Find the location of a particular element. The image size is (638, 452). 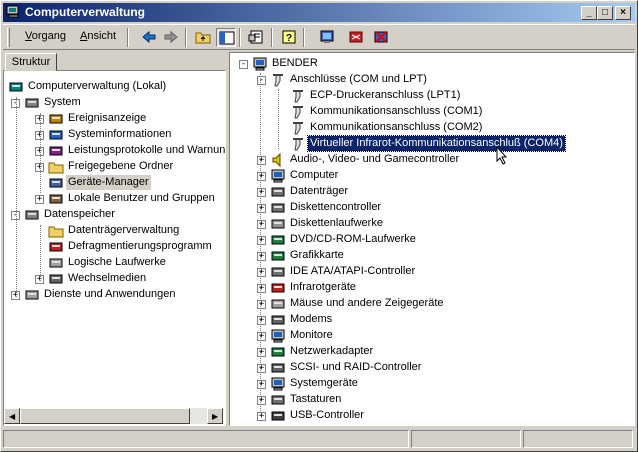

device-grafikkarte: + Grafikkarte is located at coordinates (432, 256).